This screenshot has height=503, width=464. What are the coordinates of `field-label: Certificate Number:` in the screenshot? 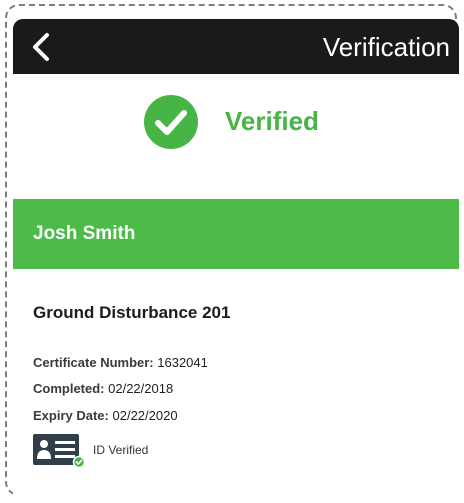 It's located at (93, 362).